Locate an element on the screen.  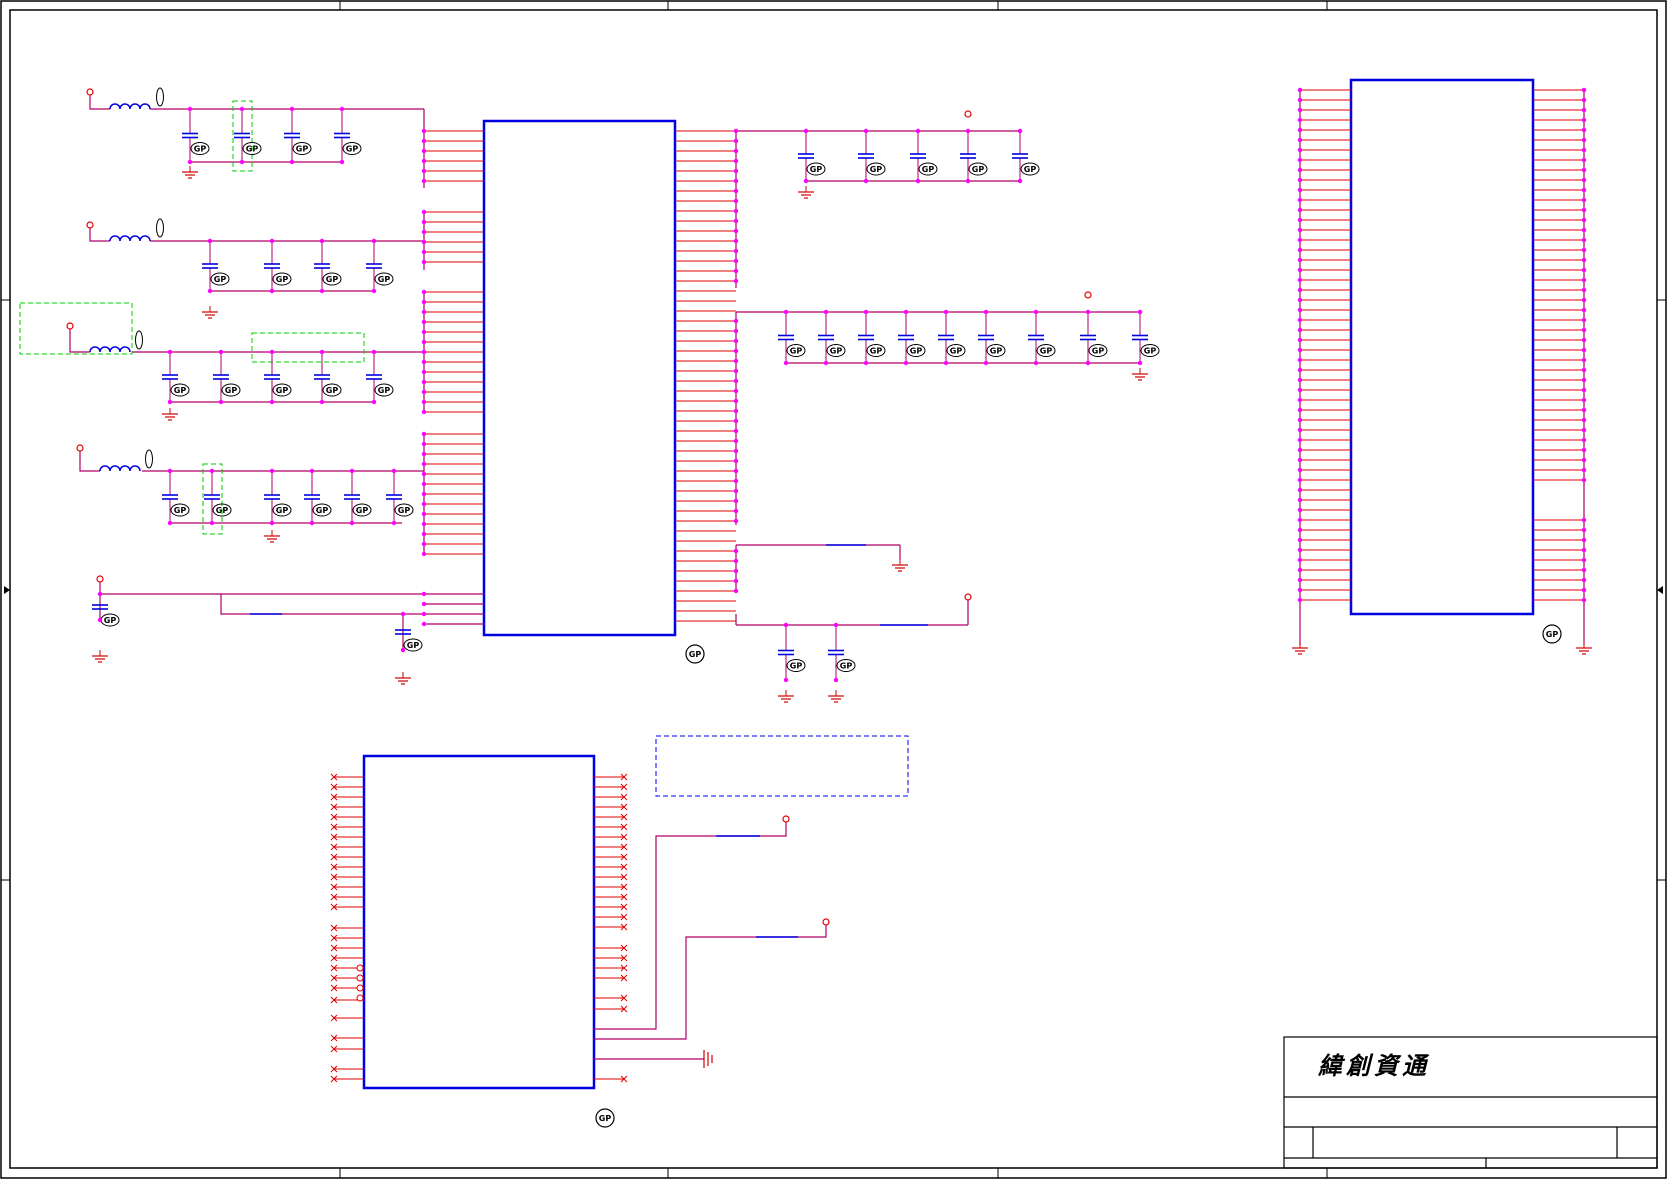
svg-text: GP is located at coordinates (1552, 634).